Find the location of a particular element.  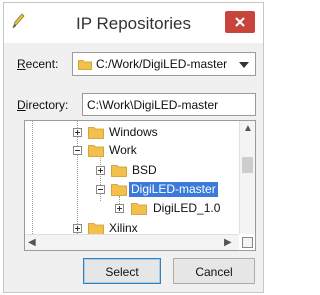

vertical-scrollbar: ▲ is located at coordinates (247, 177).